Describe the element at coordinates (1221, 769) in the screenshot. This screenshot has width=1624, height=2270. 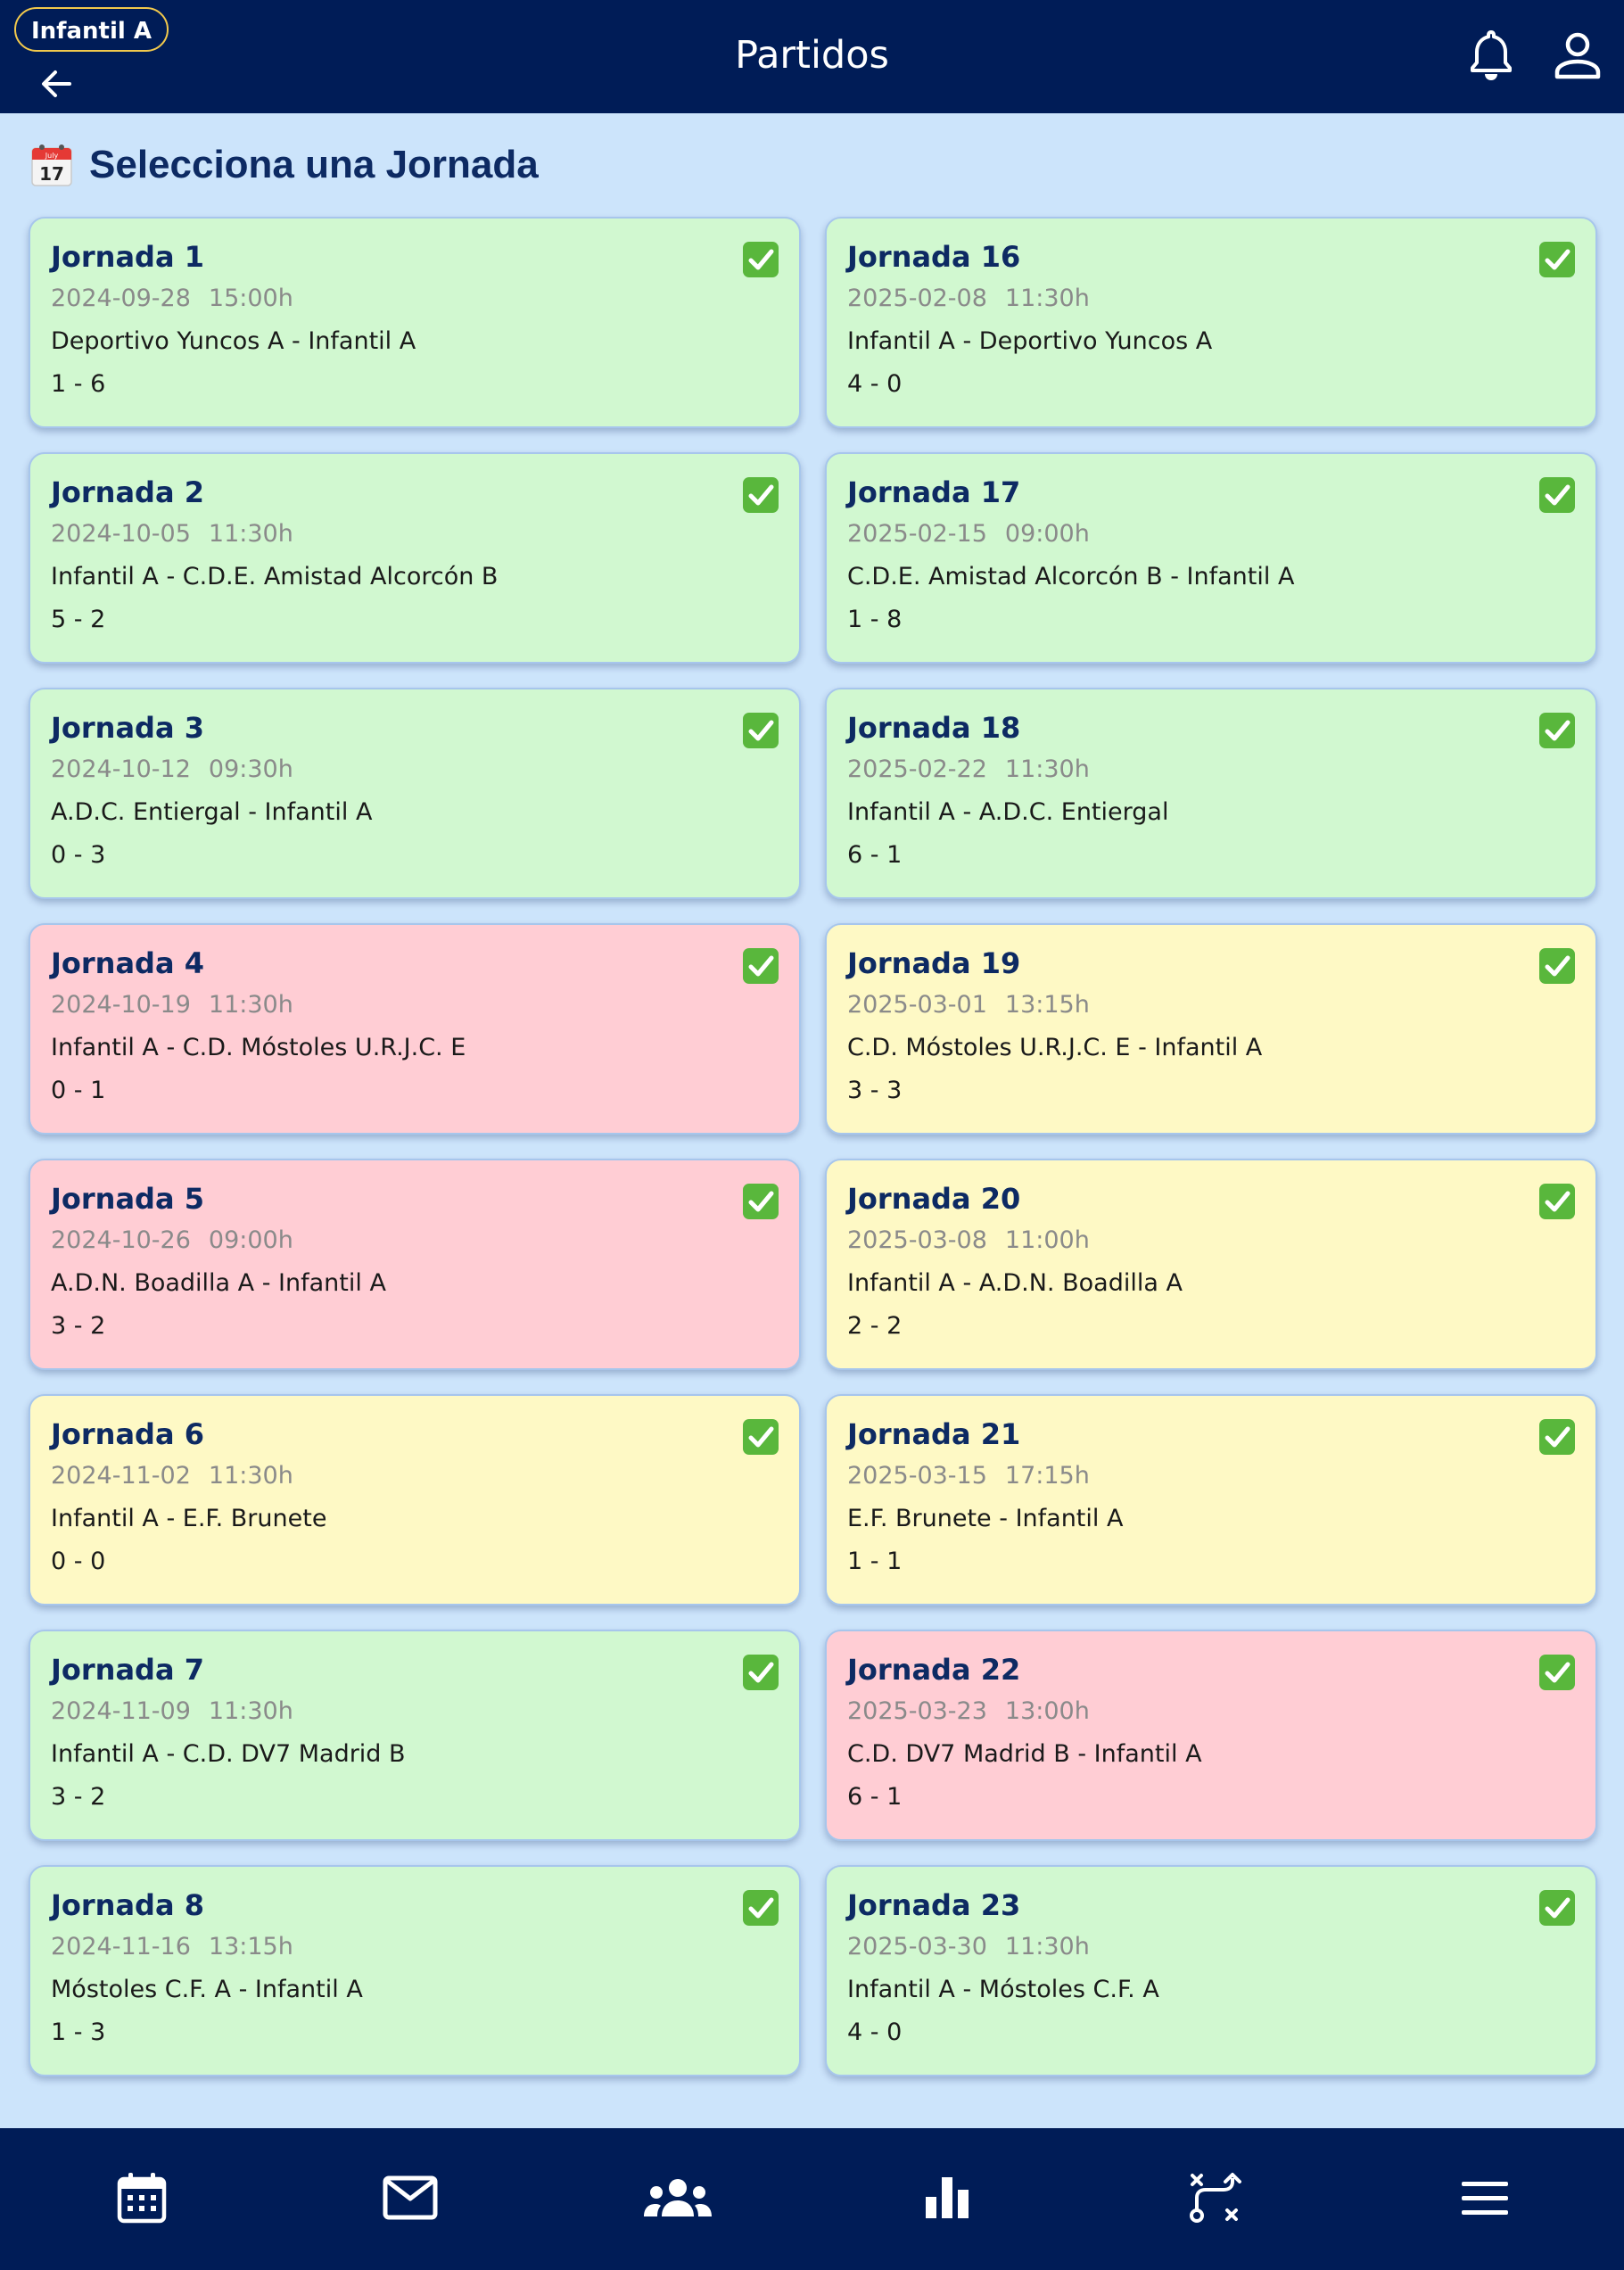
I see `jornada-datetime: 2025-02-22 11:30h` at that location.